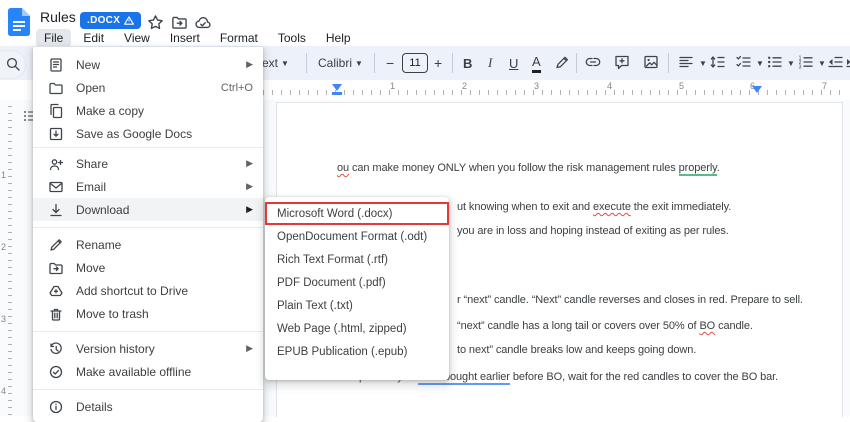  What do you see at coordinates (56, 245) in the screenshot?
I see `rename-pencil-icon` at bounding box center [56, 245].